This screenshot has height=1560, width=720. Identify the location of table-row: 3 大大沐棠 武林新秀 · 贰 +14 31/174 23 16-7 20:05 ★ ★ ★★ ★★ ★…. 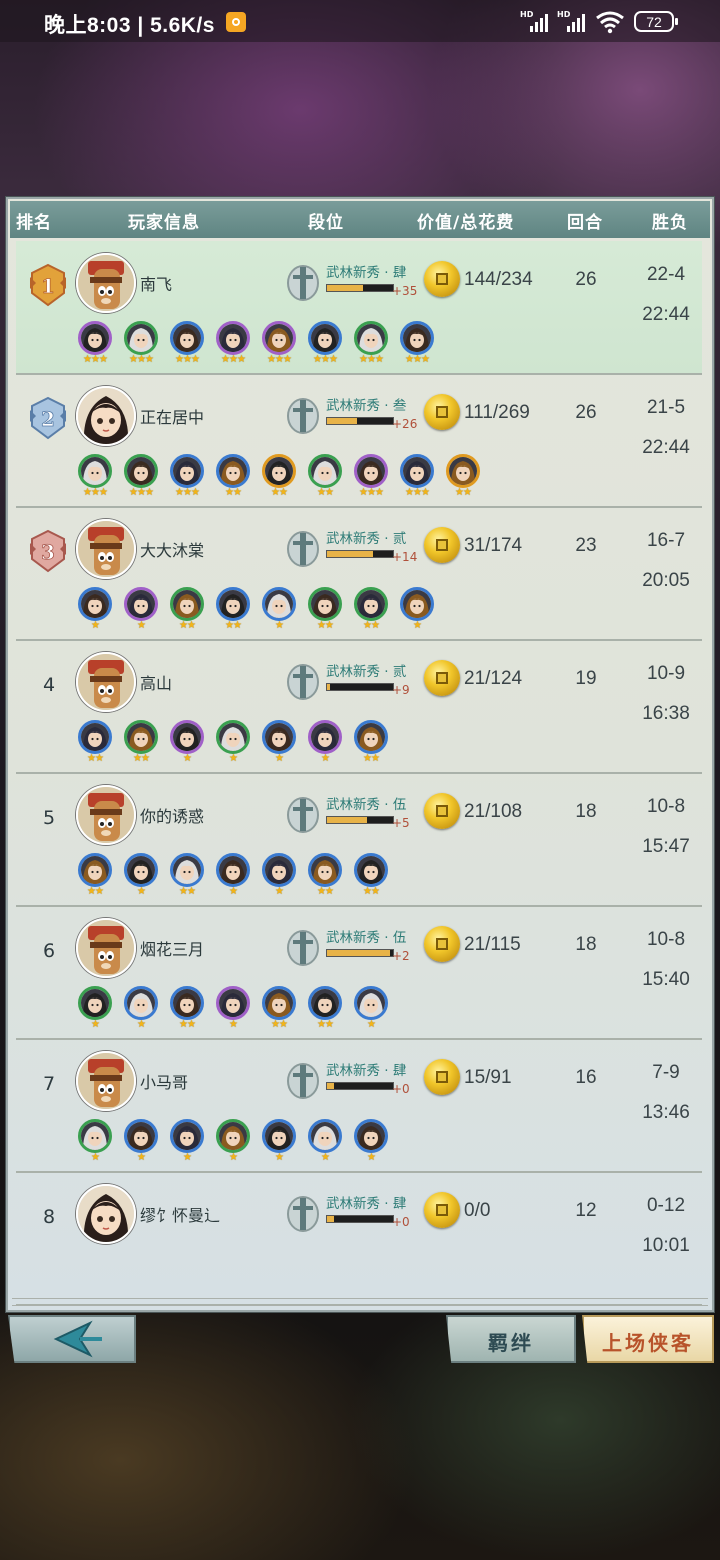
(359, 574).